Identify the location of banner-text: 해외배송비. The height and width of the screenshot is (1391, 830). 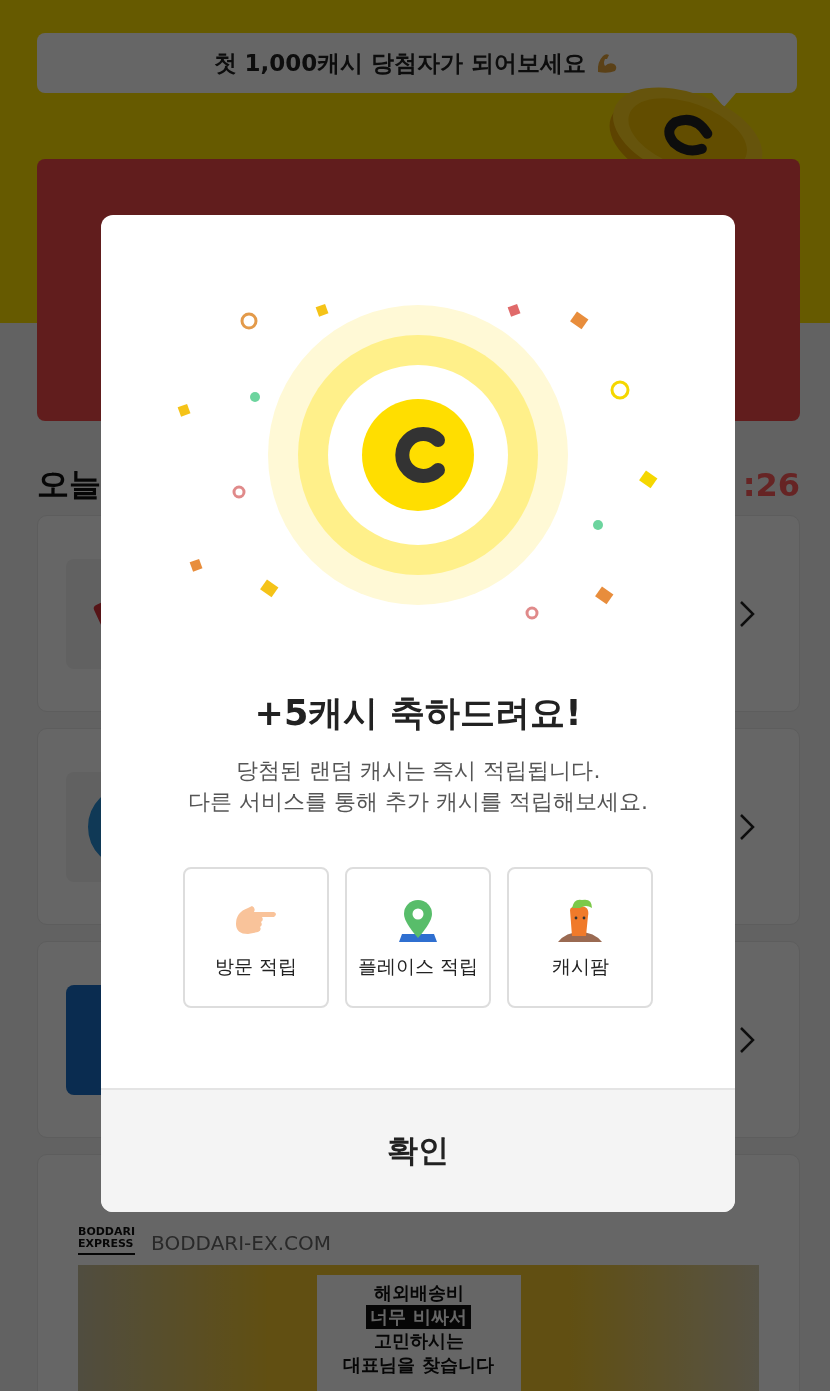
(418, 1293).